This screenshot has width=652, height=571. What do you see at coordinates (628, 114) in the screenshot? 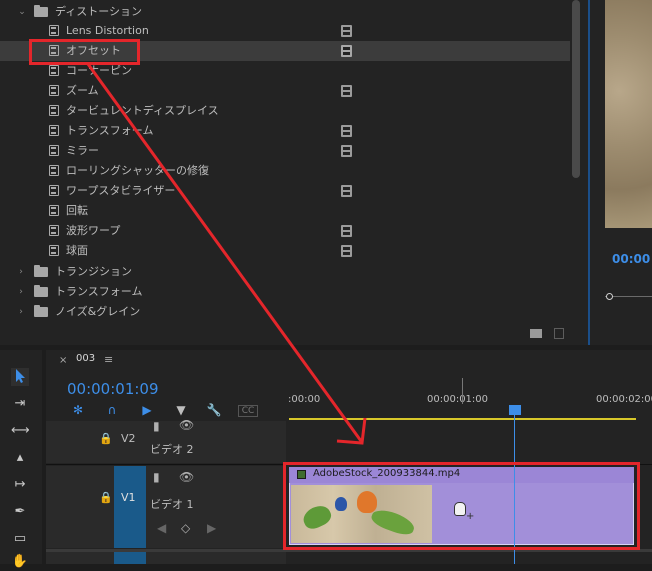
I see `program-video-frame` at bounding box center [628, 114].